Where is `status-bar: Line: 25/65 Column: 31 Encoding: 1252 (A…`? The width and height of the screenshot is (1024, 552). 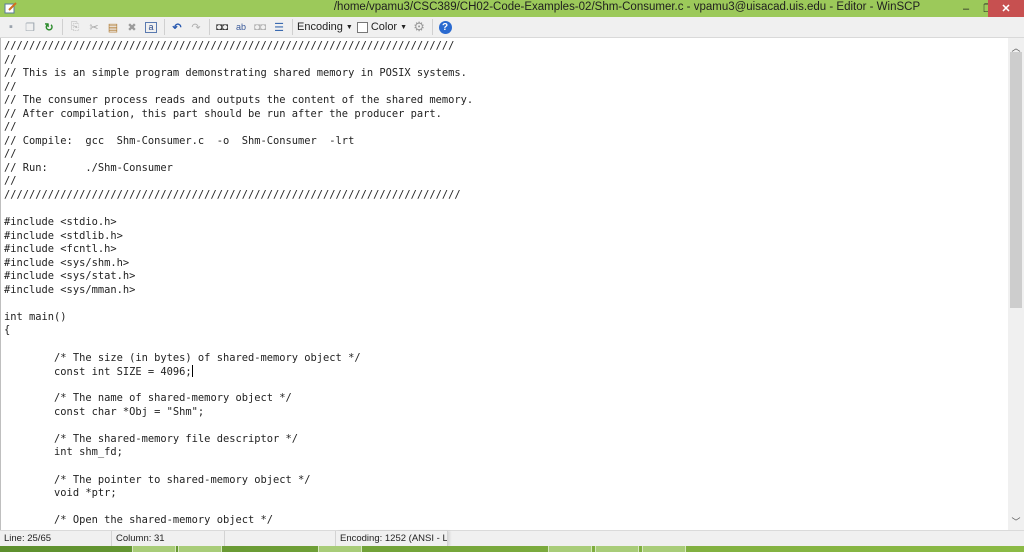 status-bar: Line: 25/65 Column: 31 Encoding: 1252 (A… is located at coordinates (512, 538).